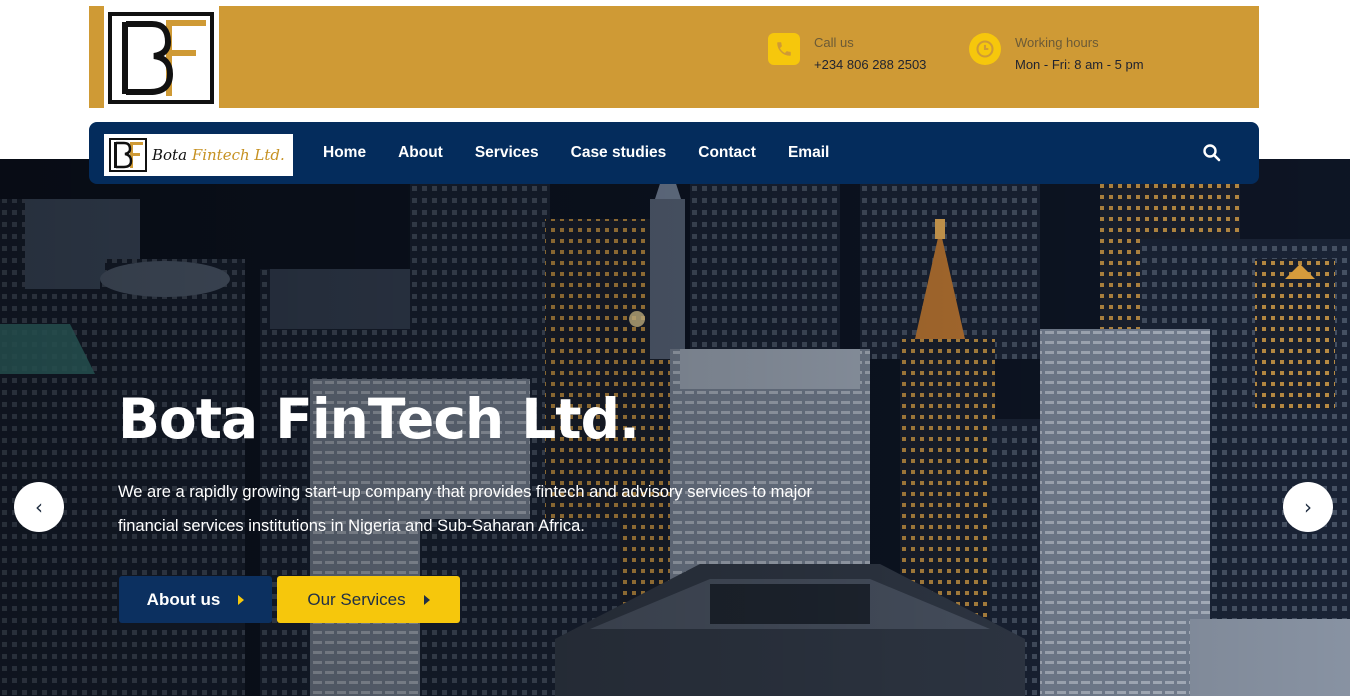 The image size is (1350, 696). I want to click on bf-logo-mark, so click(161, 58).